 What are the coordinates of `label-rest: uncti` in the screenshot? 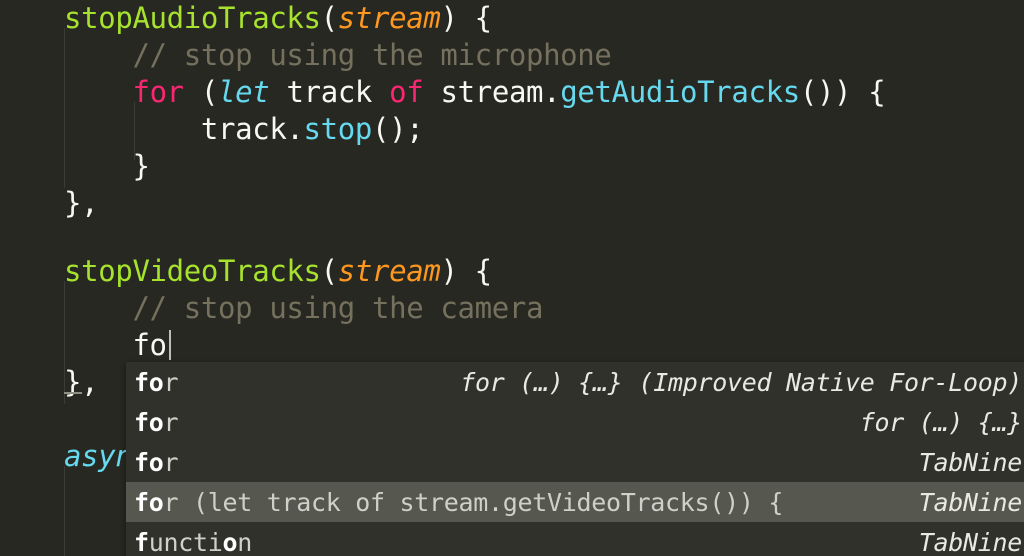 It's located at (185, 541).